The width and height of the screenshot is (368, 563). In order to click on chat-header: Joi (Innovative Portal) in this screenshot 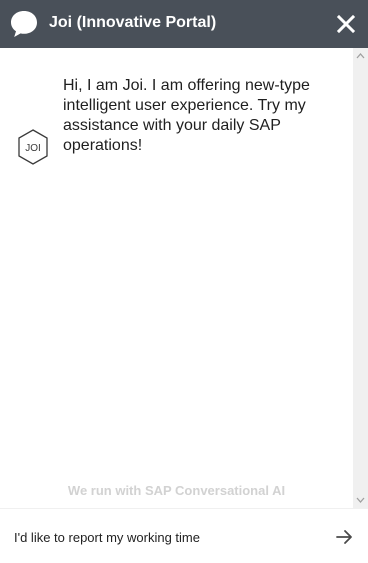, I will do `click(184, 24)`.